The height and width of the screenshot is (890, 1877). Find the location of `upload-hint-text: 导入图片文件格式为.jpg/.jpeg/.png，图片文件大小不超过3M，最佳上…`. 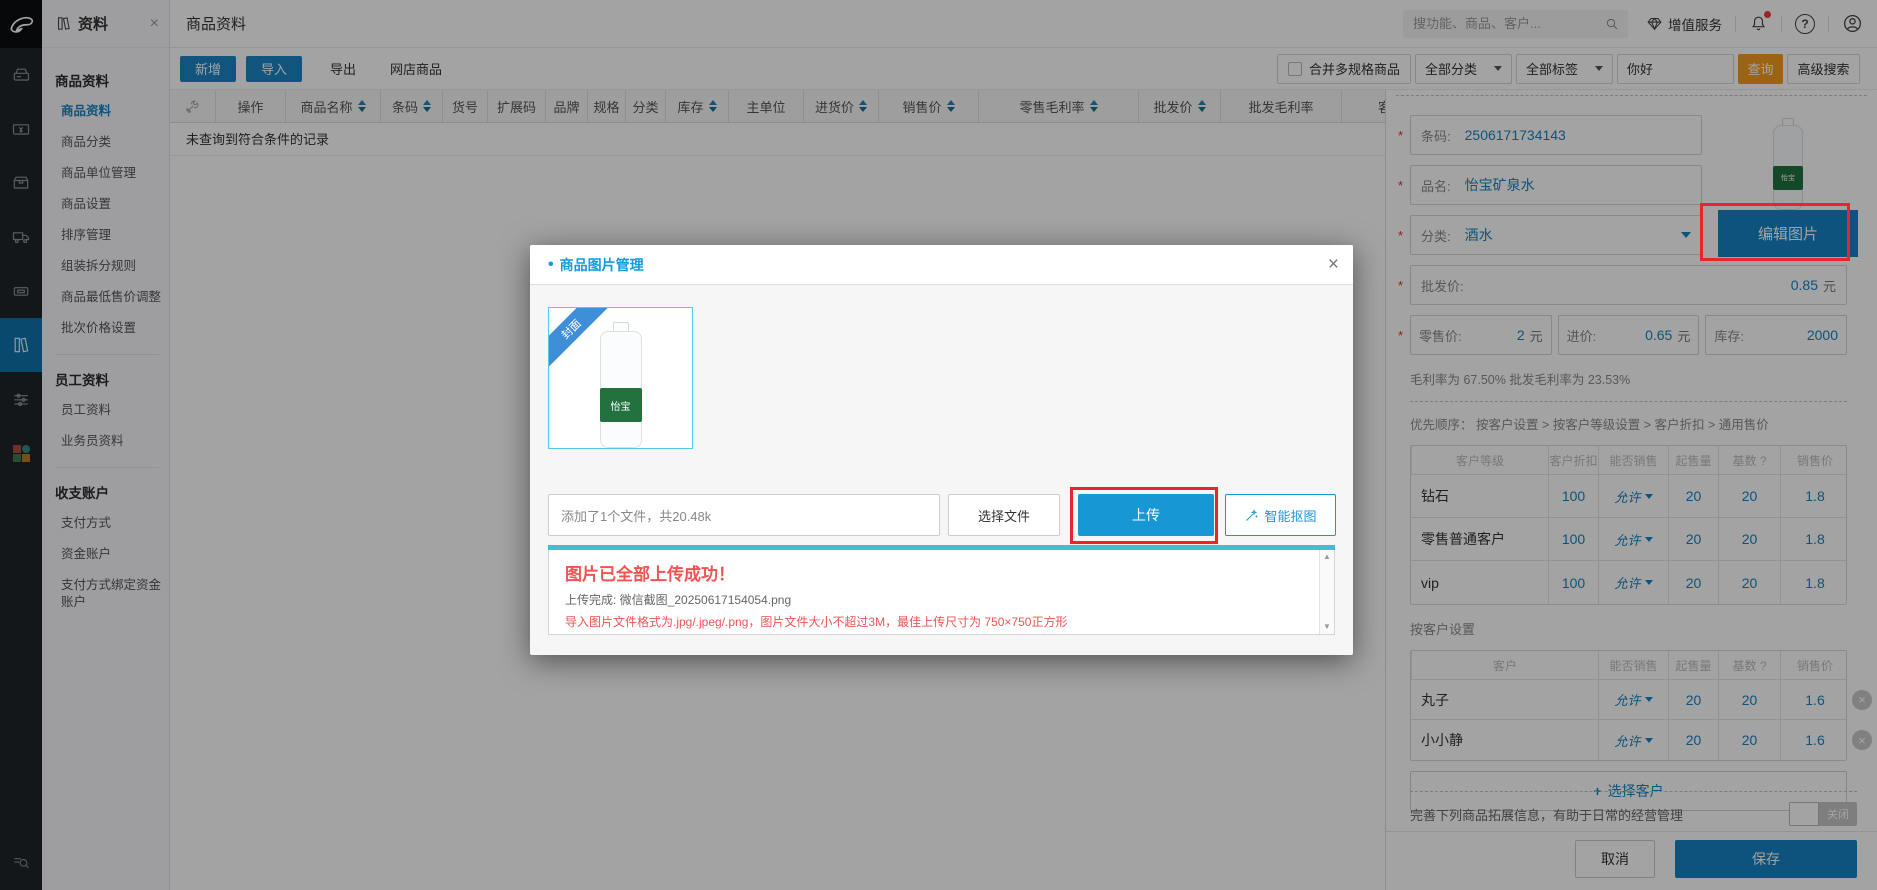

upload-hint-text: 导入图片文件格式为.jpg/.jpeg/.png，图片文件大小不超过3M，最佳上… is located at coordinates (816, 622).